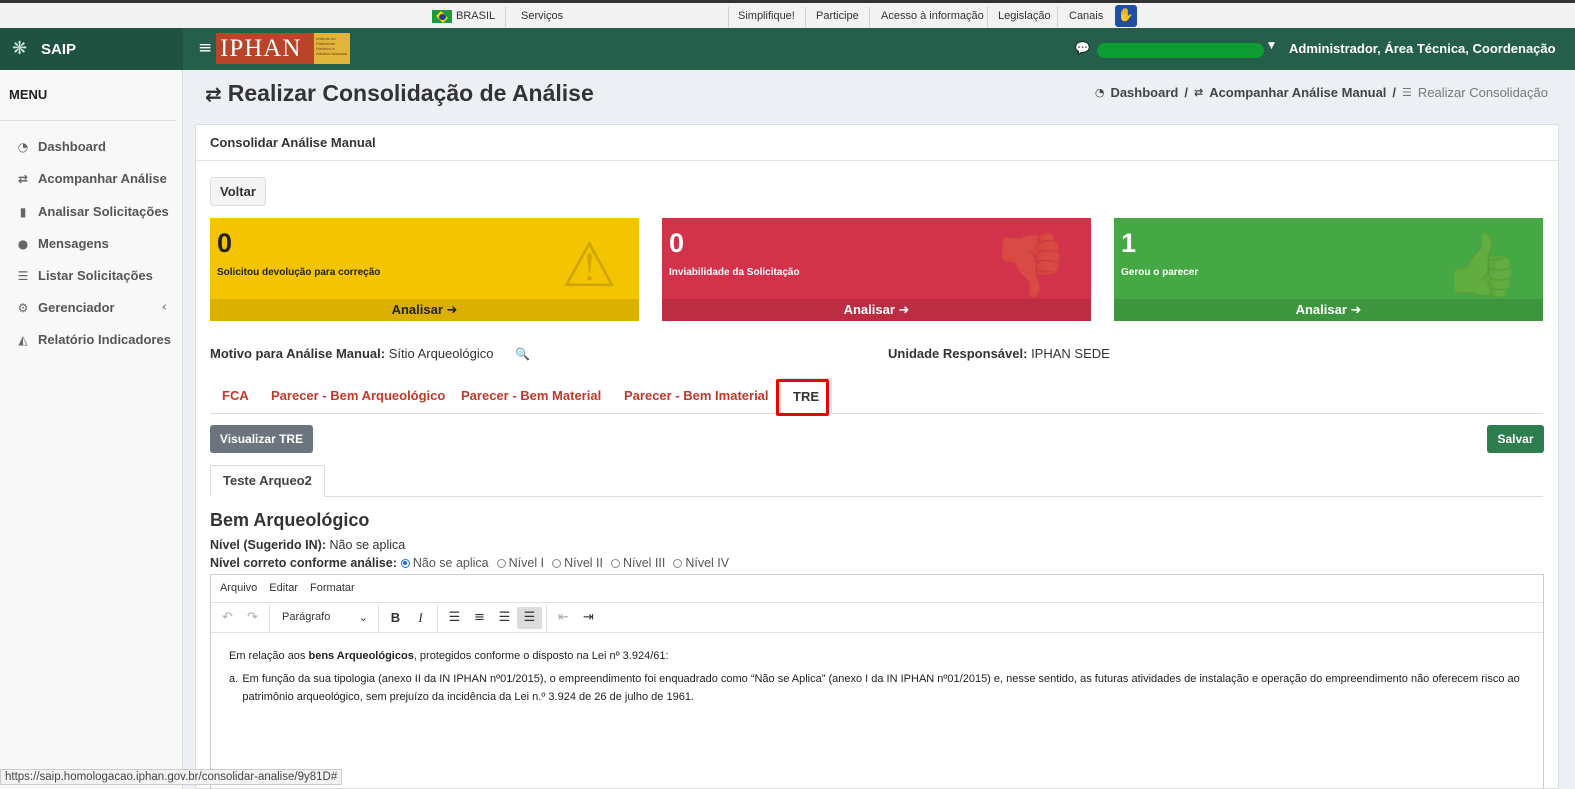 The height and width of the screenshot is (789, 1575). I want to click on sidebar-item-label: Analisar Solicitações, so click(103, 211).